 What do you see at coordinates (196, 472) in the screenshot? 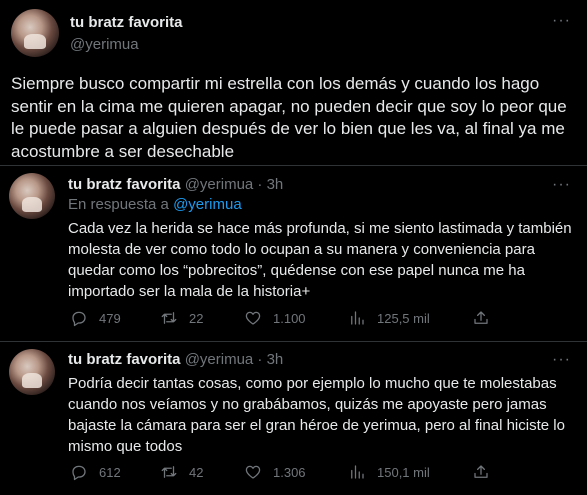
I see `retweet-count: 42` at bounding box center [196, 472].